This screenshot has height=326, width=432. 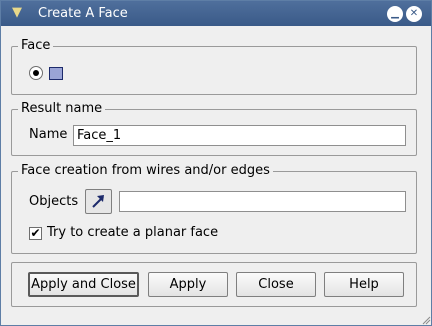 I want to click on window-title: Create A Face, so click(x=83, y=13).